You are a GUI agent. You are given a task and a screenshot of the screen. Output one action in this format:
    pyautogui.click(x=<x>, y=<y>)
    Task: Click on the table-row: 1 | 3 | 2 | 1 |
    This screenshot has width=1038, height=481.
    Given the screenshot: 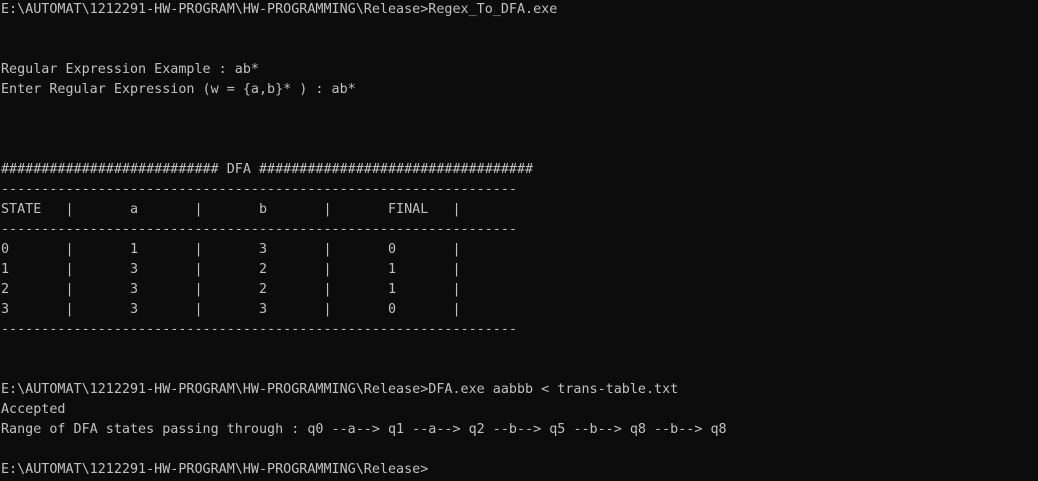 What is the action you would take?
    pyautogui.click(x=231, y=269)
    